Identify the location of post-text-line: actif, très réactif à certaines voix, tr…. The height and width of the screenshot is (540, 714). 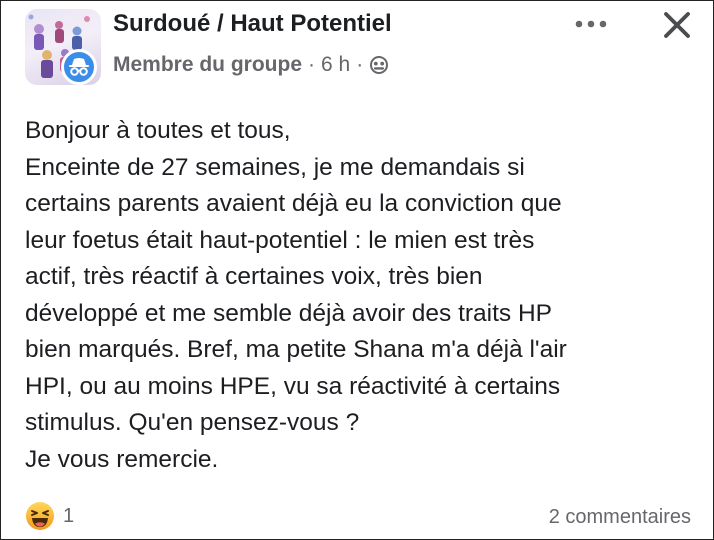
(254, 276).